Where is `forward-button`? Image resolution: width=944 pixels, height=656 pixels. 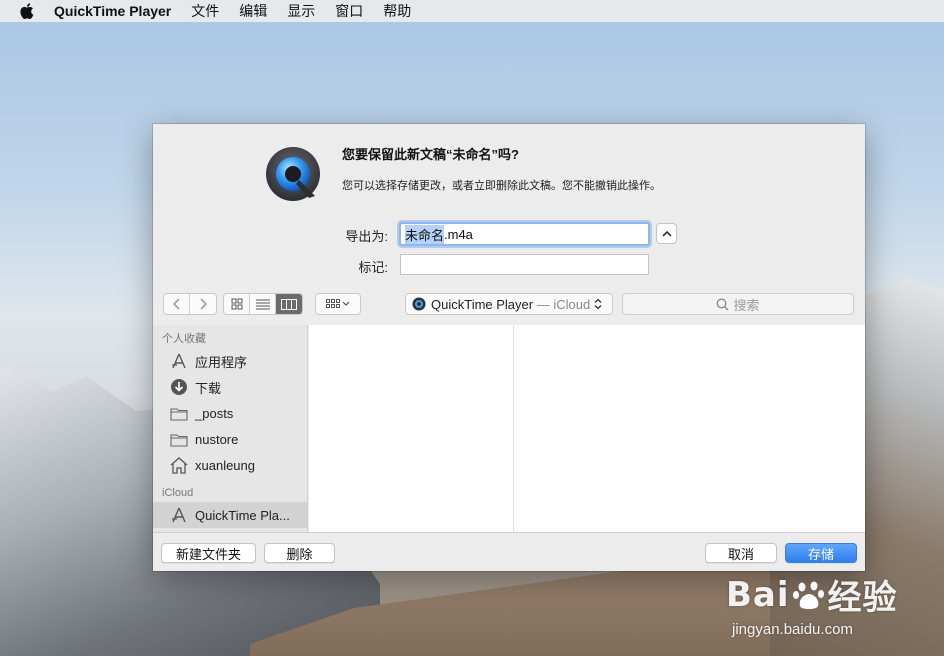 forward-button is located at coordinates (203, 304).